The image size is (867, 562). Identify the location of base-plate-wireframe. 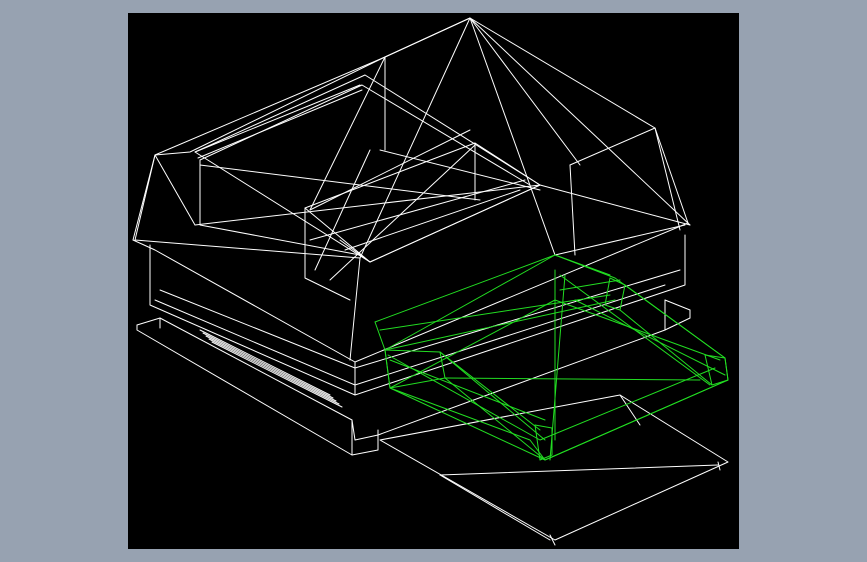
(554, 470).